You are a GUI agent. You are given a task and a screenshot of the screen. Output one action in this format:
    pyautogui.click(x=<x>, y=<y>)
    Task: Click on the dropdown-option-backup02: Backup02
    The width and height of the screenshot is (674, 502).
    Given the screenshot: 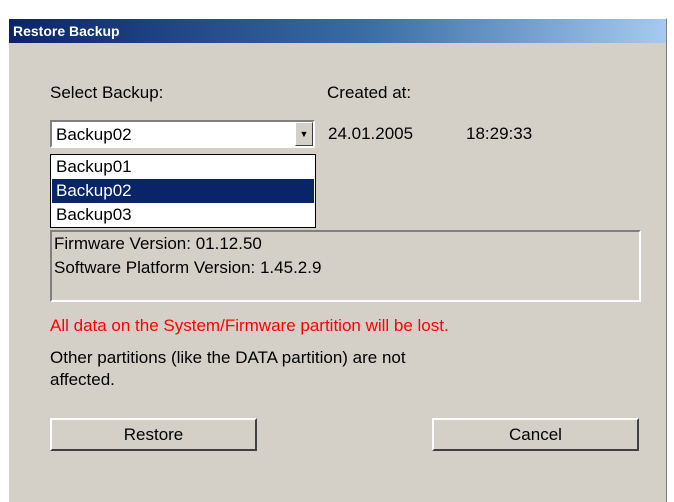 What is the action you would take?
    pyautogui.click(x=183, y=191)
    